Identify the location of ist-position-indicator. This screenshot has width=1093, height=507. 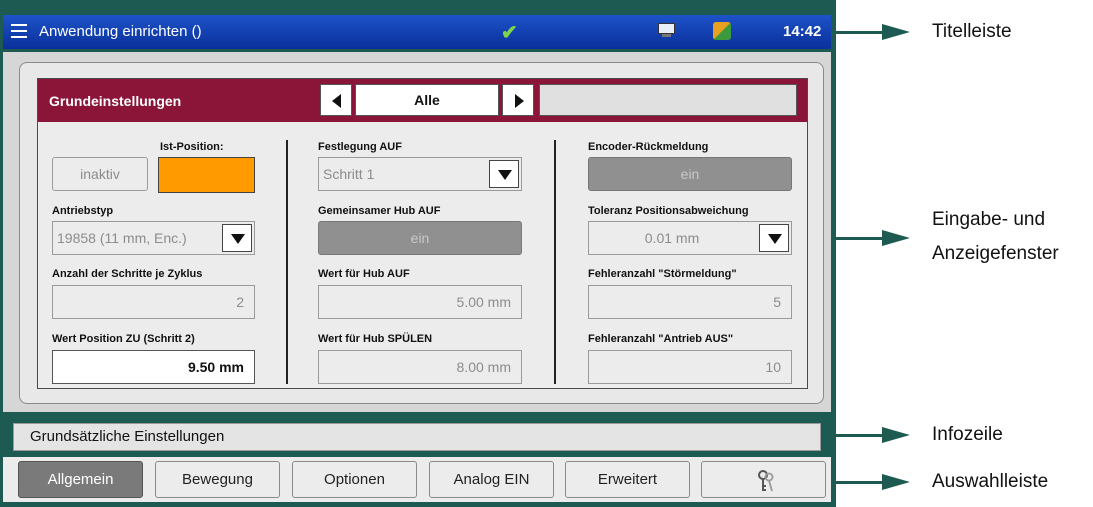
(206, 175).